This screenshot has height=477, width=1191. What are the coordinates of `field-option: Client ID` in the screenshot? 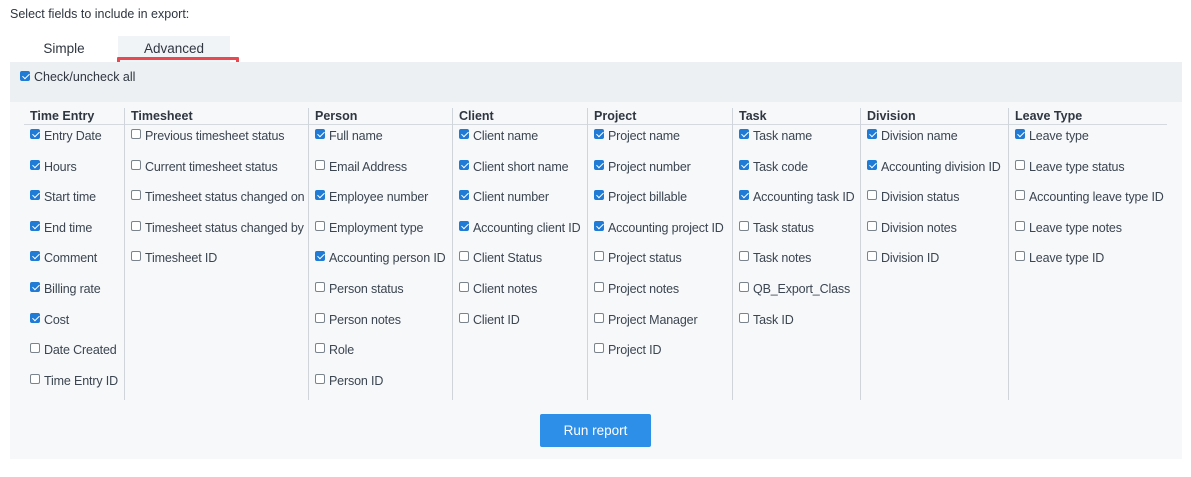 It's located at (526, 328).